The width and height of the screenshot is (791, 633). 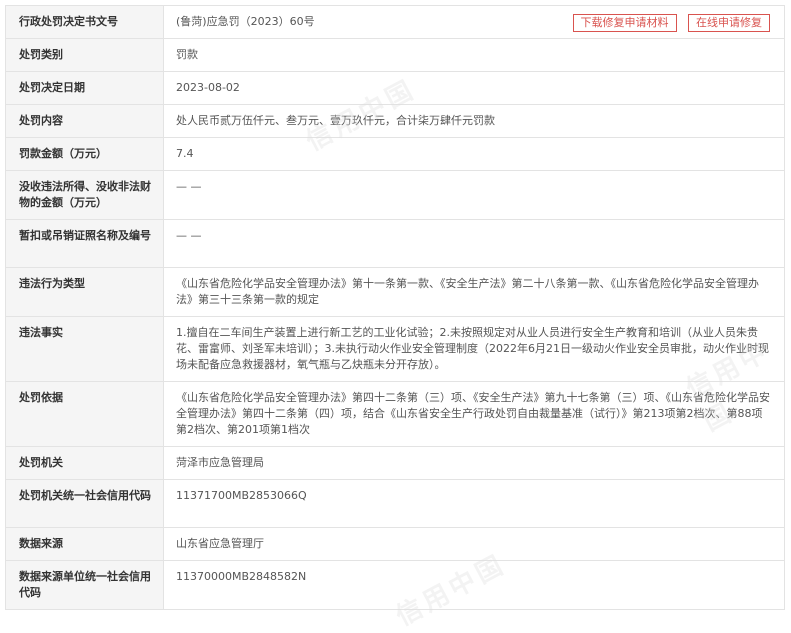 I want to click on row-penalty-authority: 处罚机关 菏泽市应急管理局, so click(x=395, y=463).